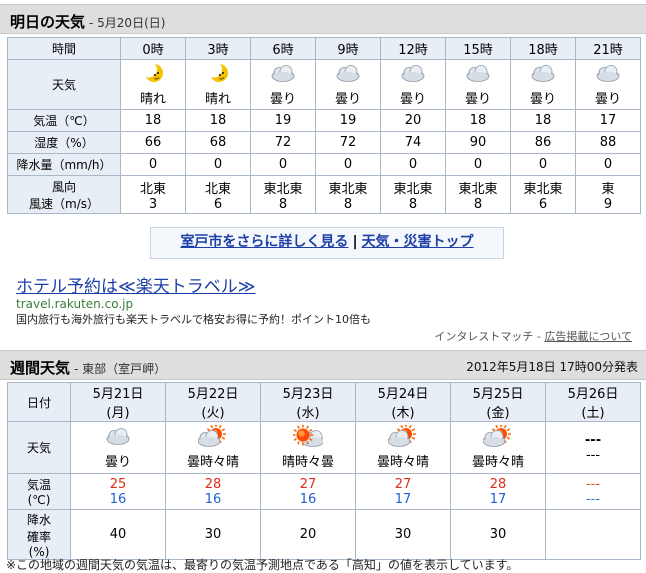  I want to click on humidity-cell: 68, so click(218, 142).